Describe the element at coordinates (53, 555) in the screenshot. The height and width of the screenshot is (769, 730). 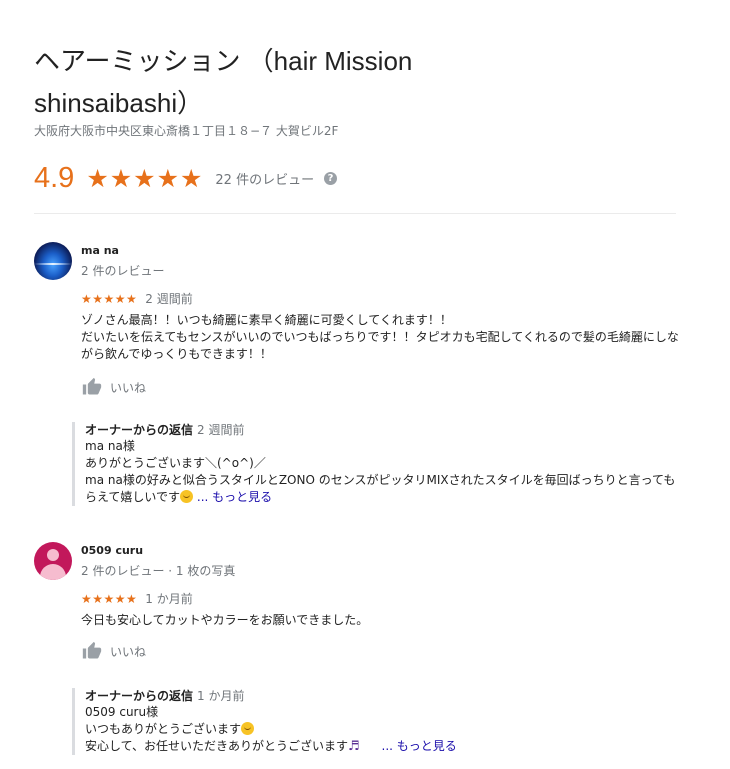
I see `avatar-head` at that location.